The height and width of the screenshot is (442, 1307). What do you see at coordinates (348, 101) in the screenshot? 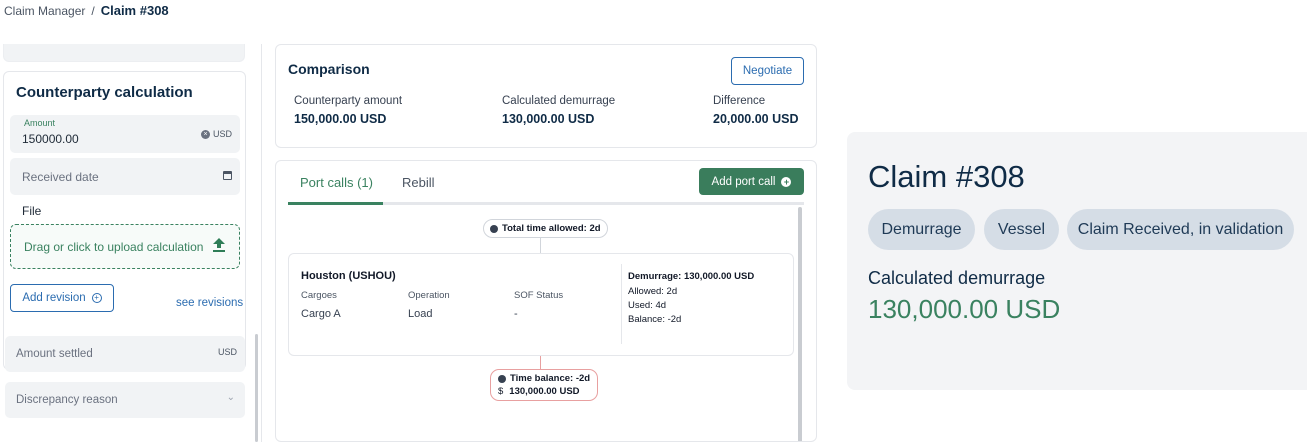
I see `counterparty-amount-label: Counterparty amount` at bounding box center [348, 101].